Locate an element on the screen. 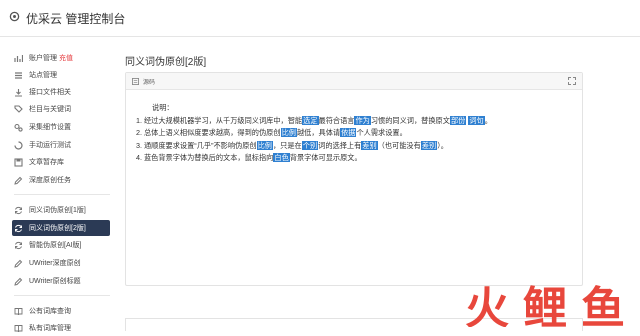  text-segment: 个人需求设置。 is located at coordinates (381, 132).